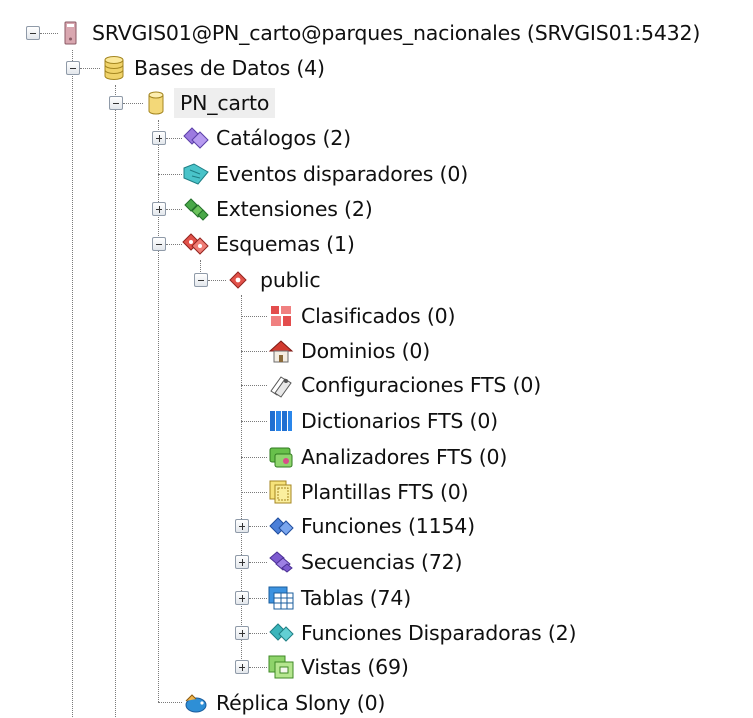 This screenshot has width=753, height=718. I want to click on tree-node-schemas: Esquemas (1), so click(268, 244).